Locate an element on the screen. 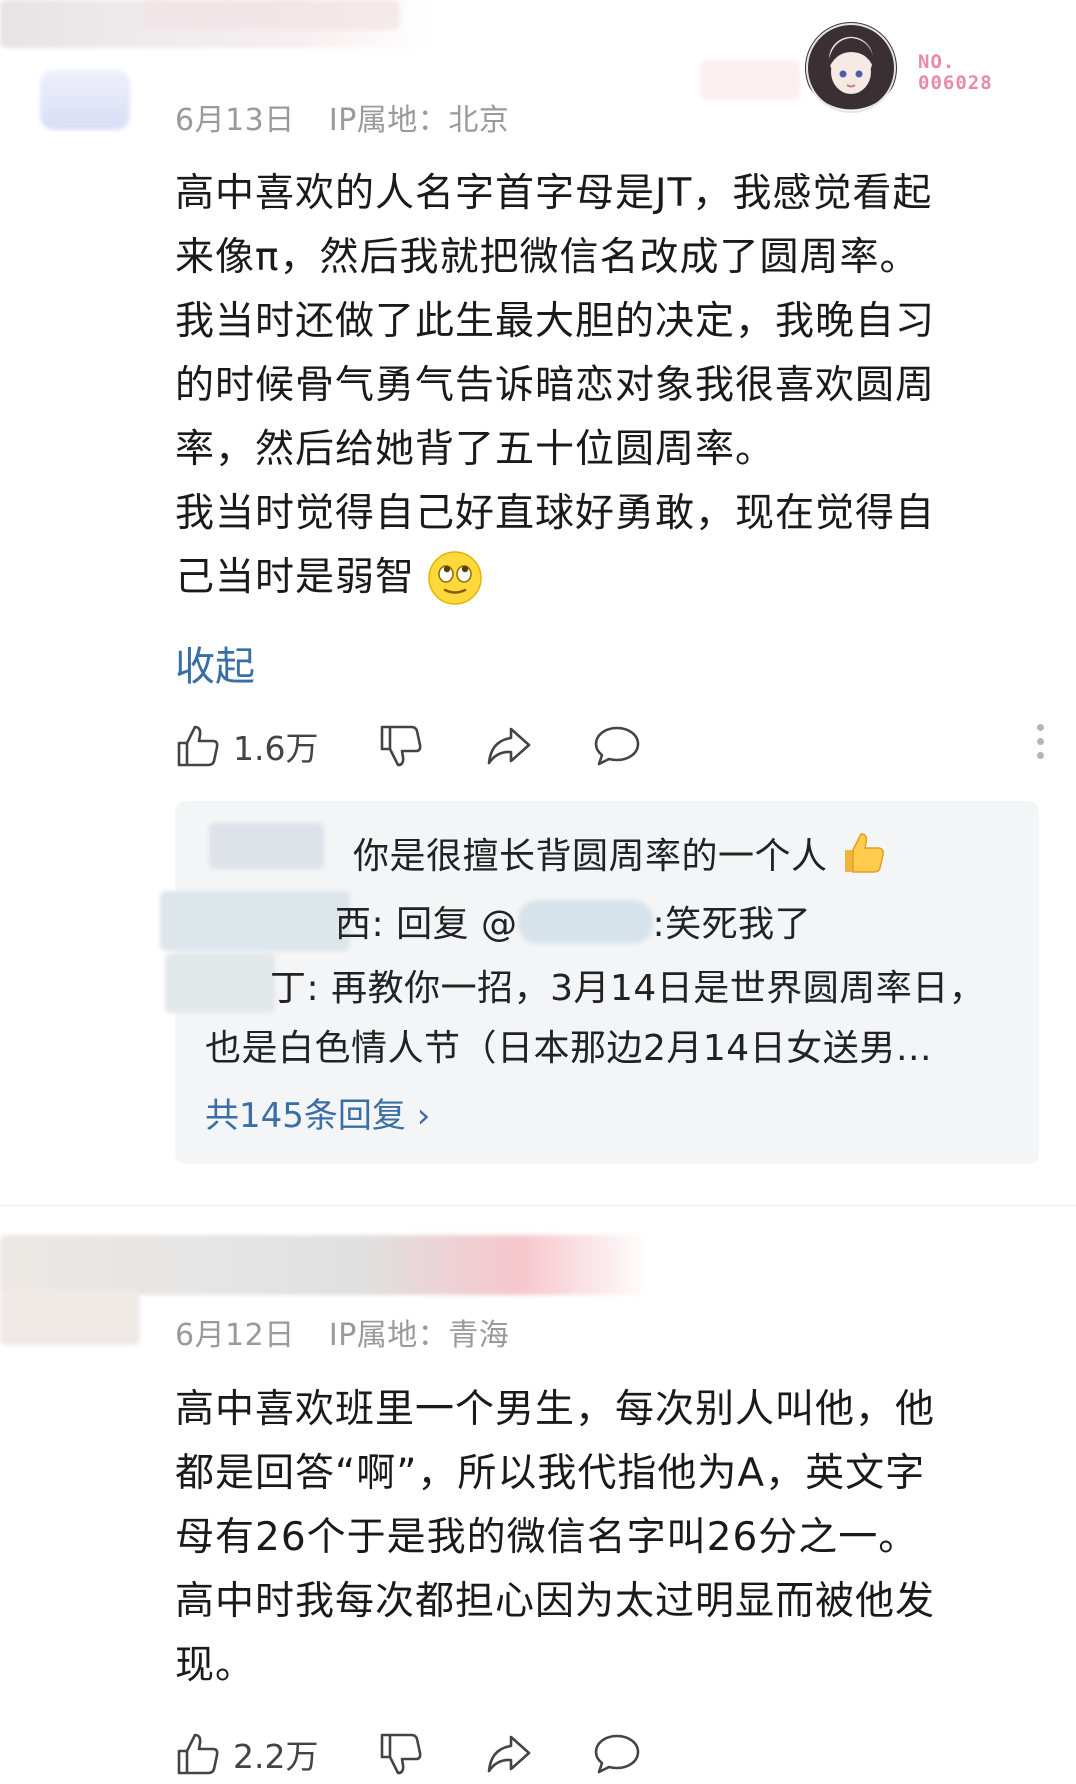  reply-text: 你是很擅长背圆周率的一个人 is located at coordinates (590, 856).